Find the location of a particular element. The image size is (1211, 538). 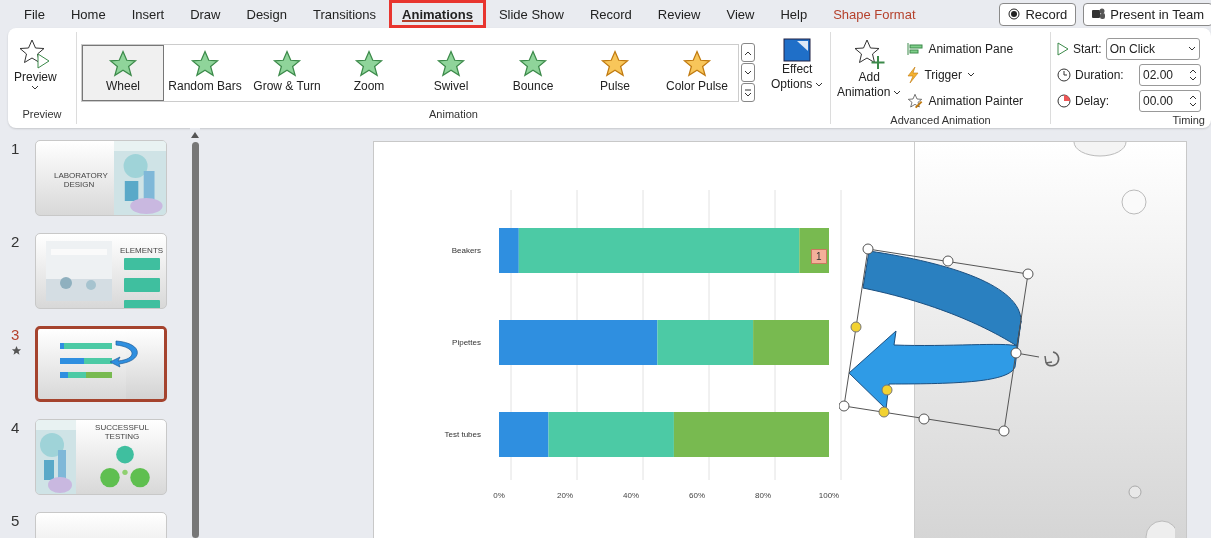

axis-tick-label: 20% is located at coordinates (565, 495).